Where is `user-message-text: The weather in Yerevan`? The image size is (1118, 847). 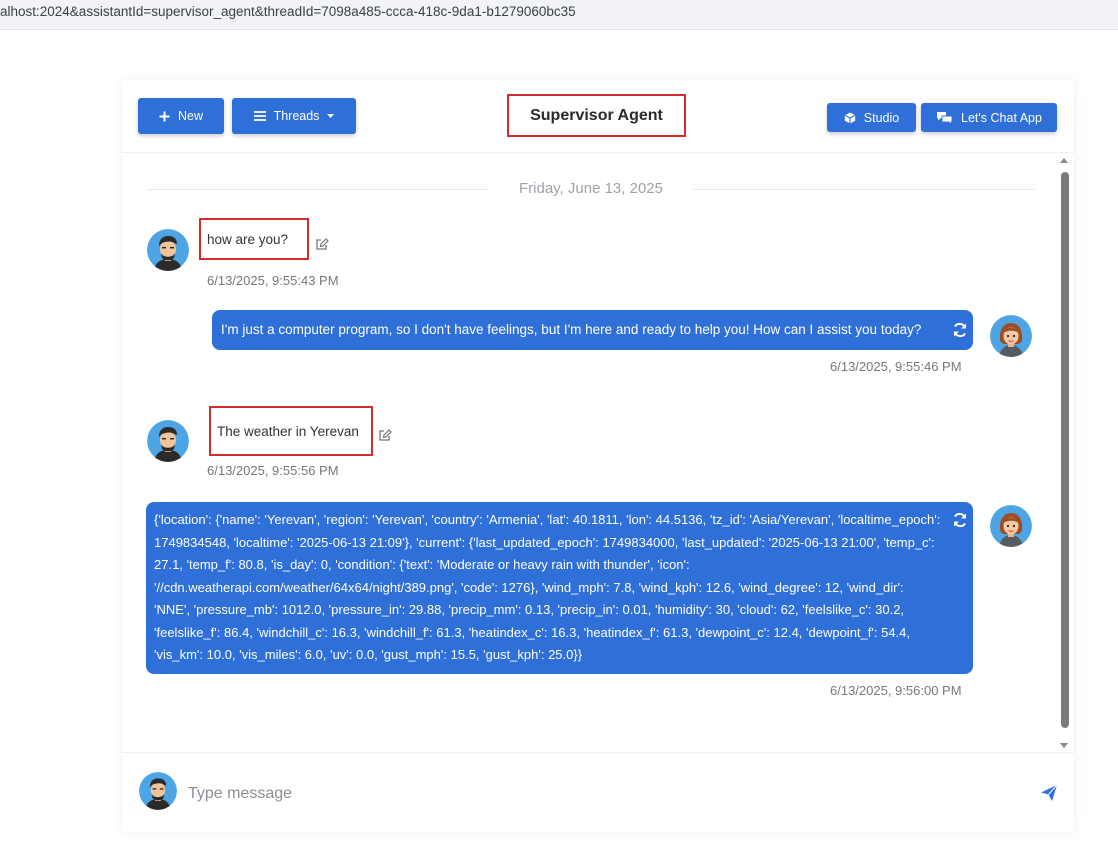 user-message-text: The weather in Yerevan is located at coordinates (288, 431).